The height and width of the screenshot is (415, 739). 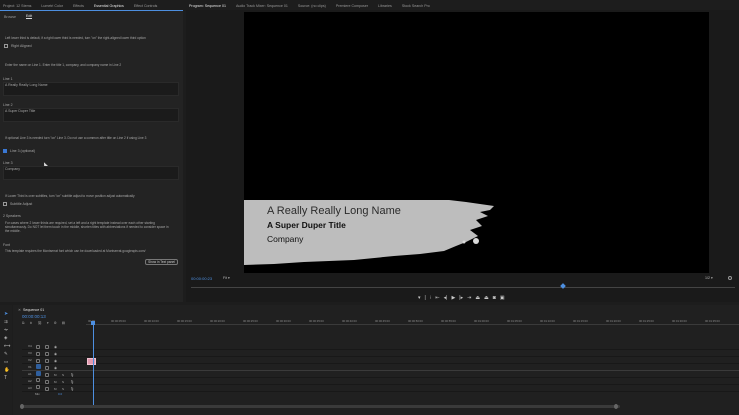 What do you see at coordinates (352, 6) in the screenshot?
I see `tab-premiere-composer: Premiere Composer` at bounding box center [352, 6].